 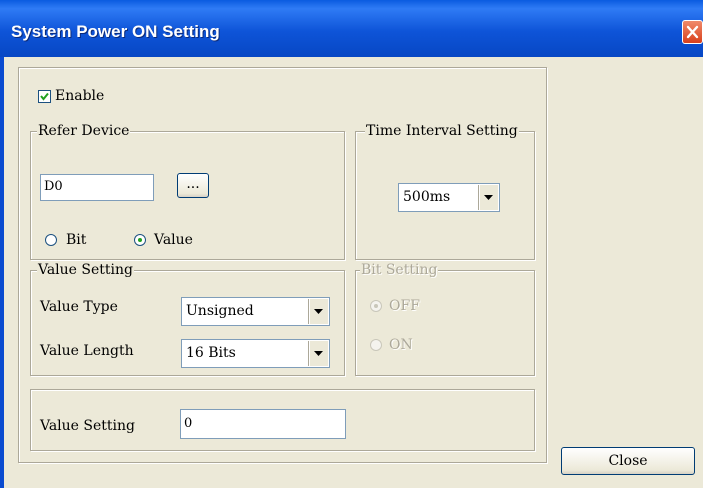 What do you see at coordinates (263, 424) in the screenshot?
I see `value-setting-input: 0` at bounding box center [263, 424].